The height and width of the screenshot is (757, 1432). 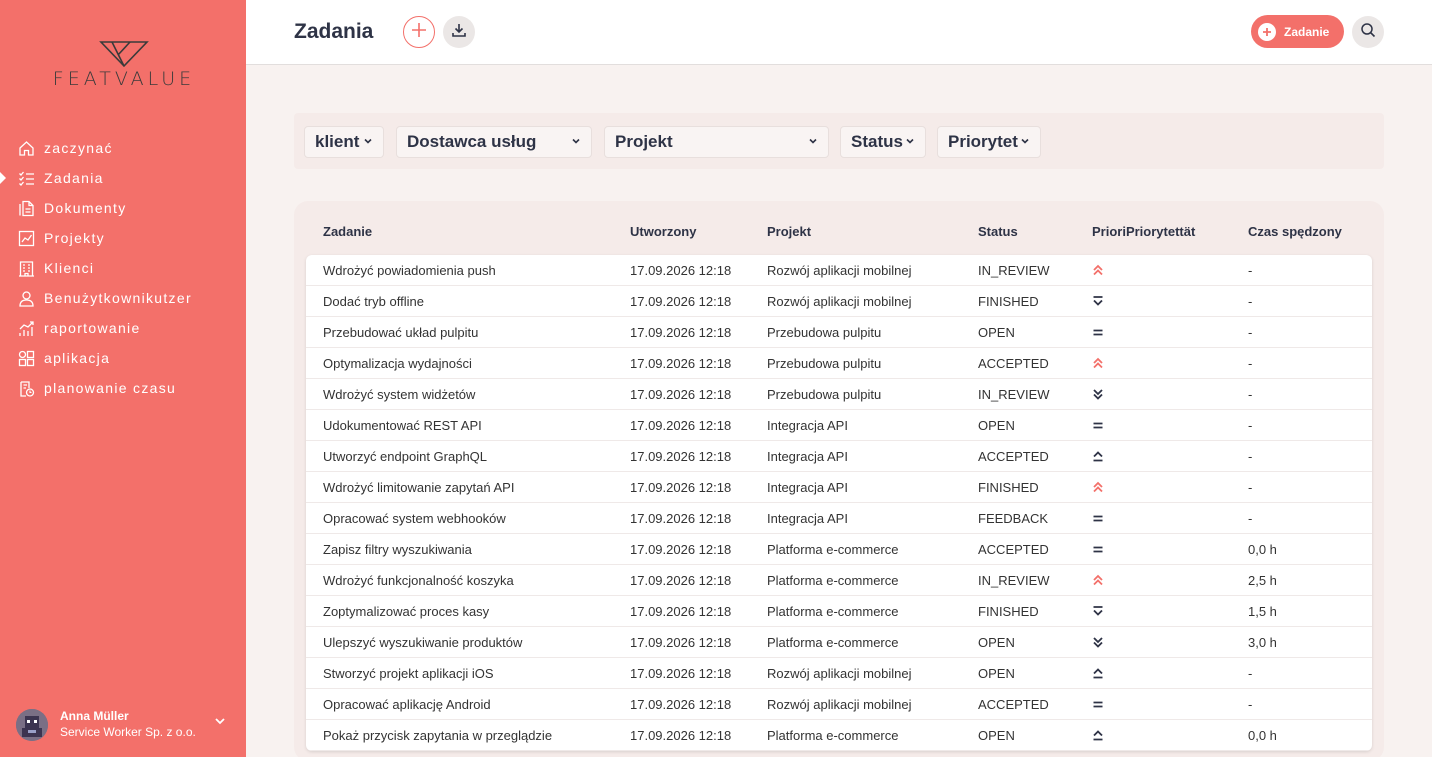 I want to click on column-header-task: Zadanie, so click(x=347, y=231).